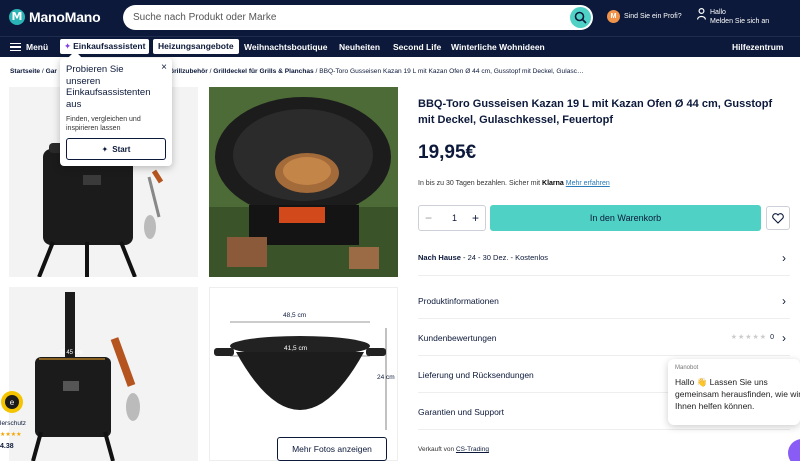  What do you see at coordinates (588, 183) in the screenshot?
I see `klarna-more-link: Mehr erfahren` at bounding box center [588, 183].